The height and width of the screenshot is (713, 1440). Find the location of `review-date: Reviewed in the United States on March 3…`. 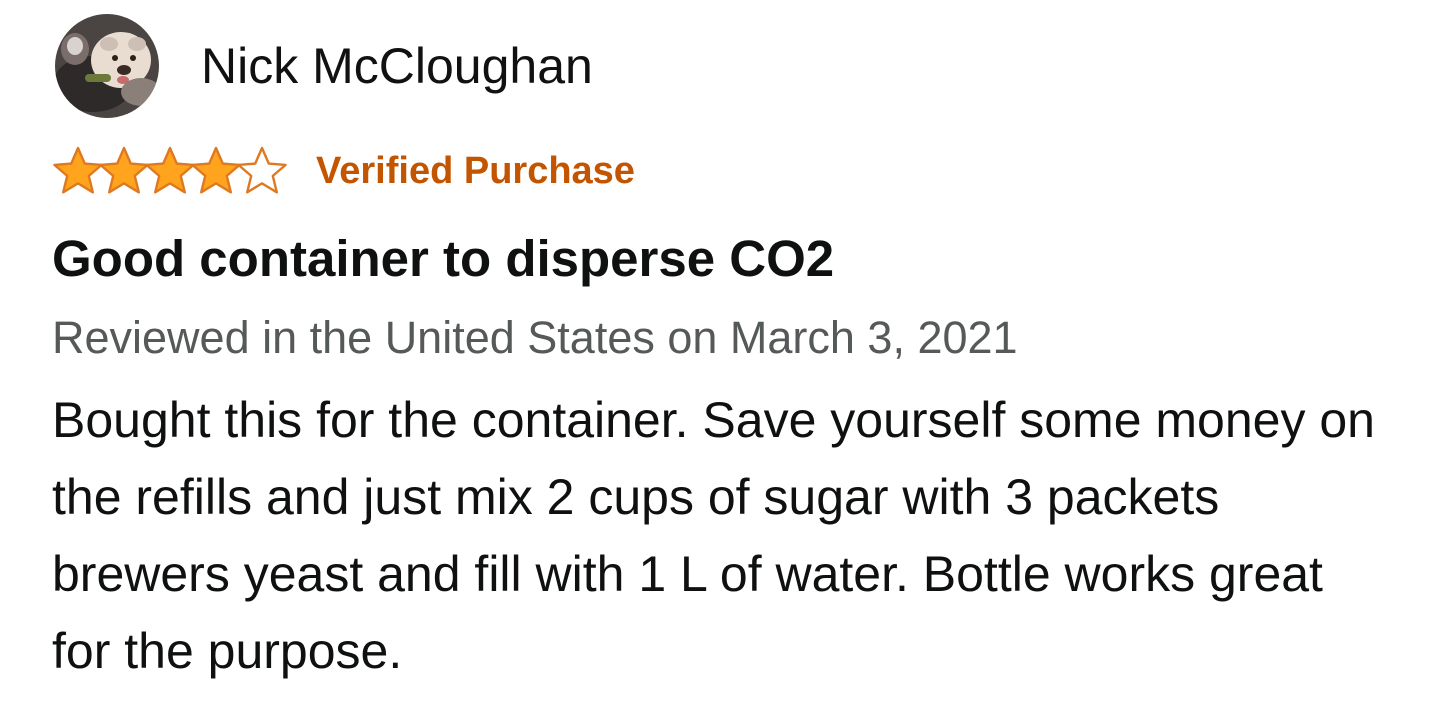

review-date: Reviewed in the United States on March 3… is located at coordinates (535, 337).